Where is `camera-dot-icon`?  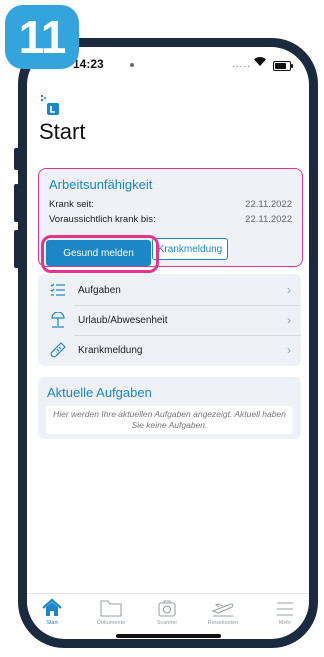 camera-dot-icon is located at coordinates (132, 65).